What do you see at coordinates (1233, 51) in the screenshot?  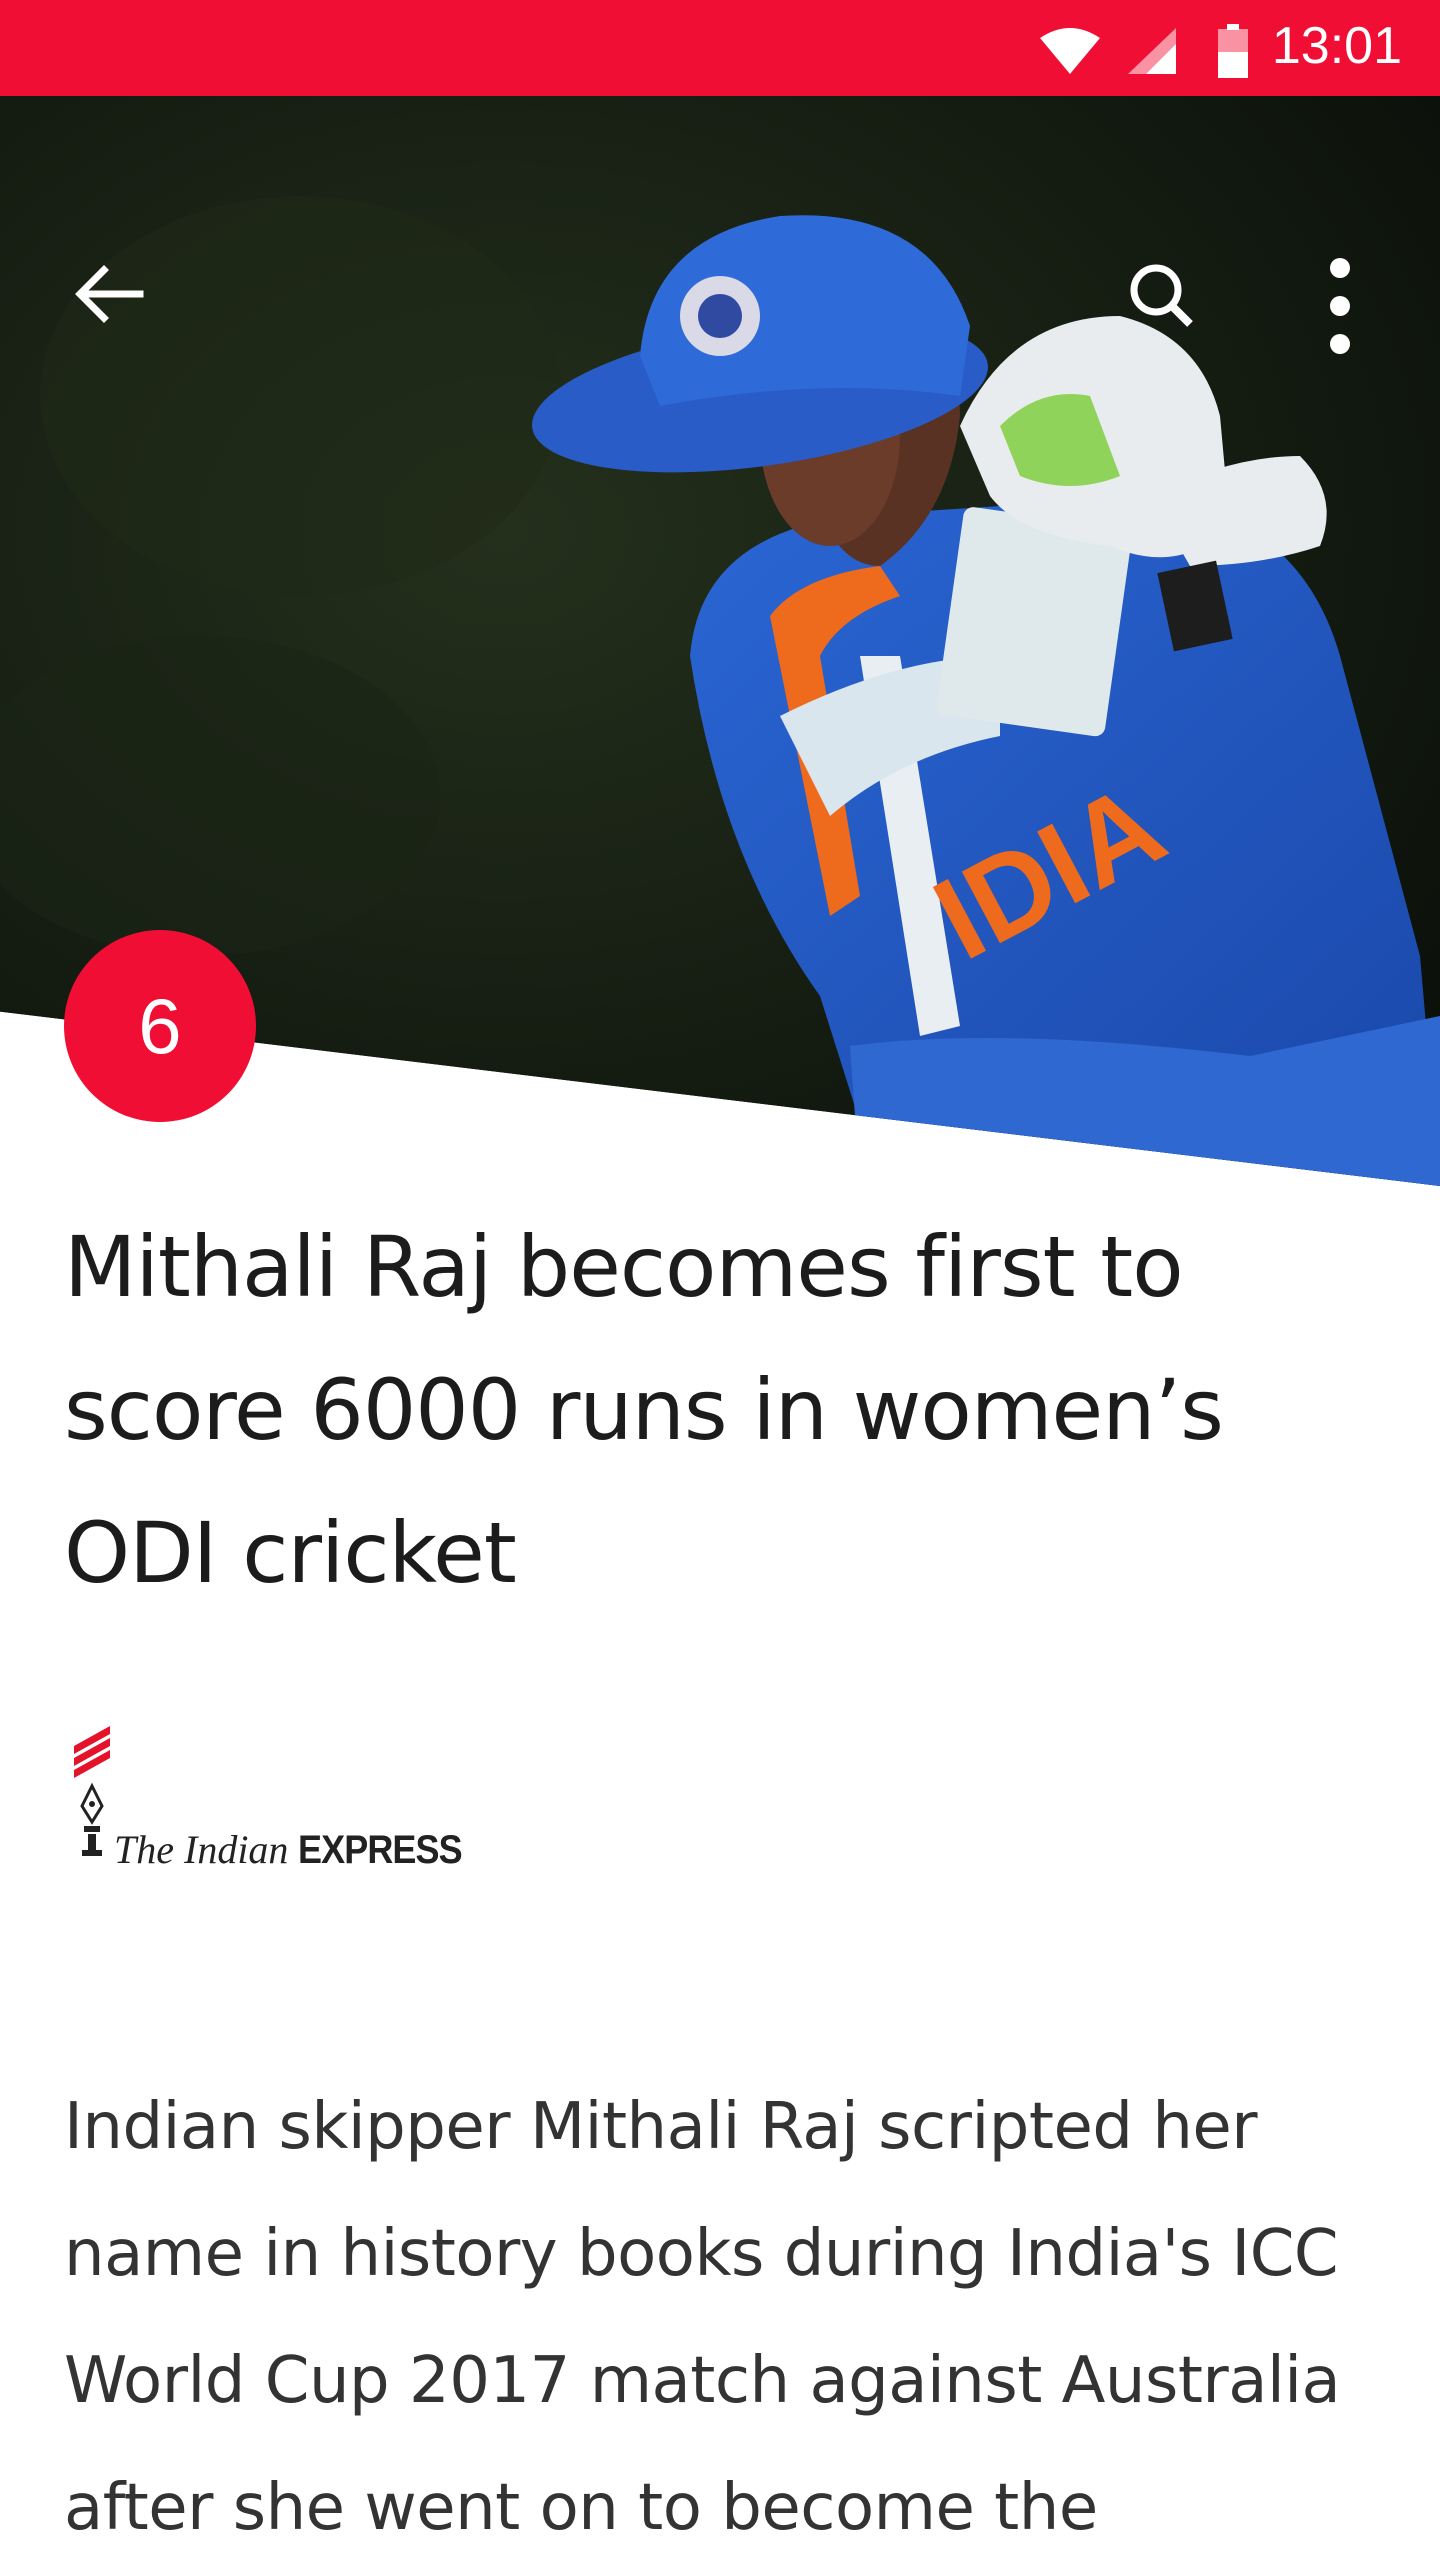 I see `battery-icon` at bounding box center [1233, 51].